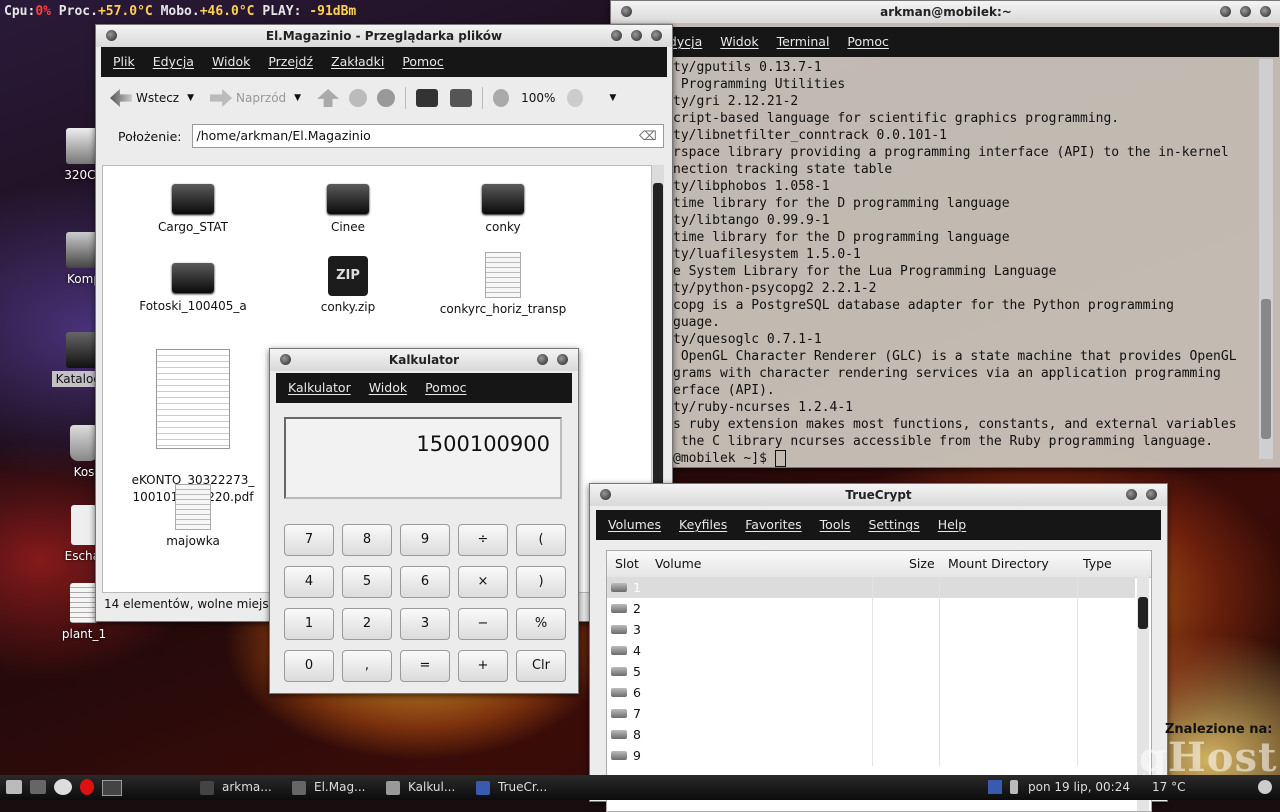  I want to click on volume-slot-row: 1, so click(871, 587).